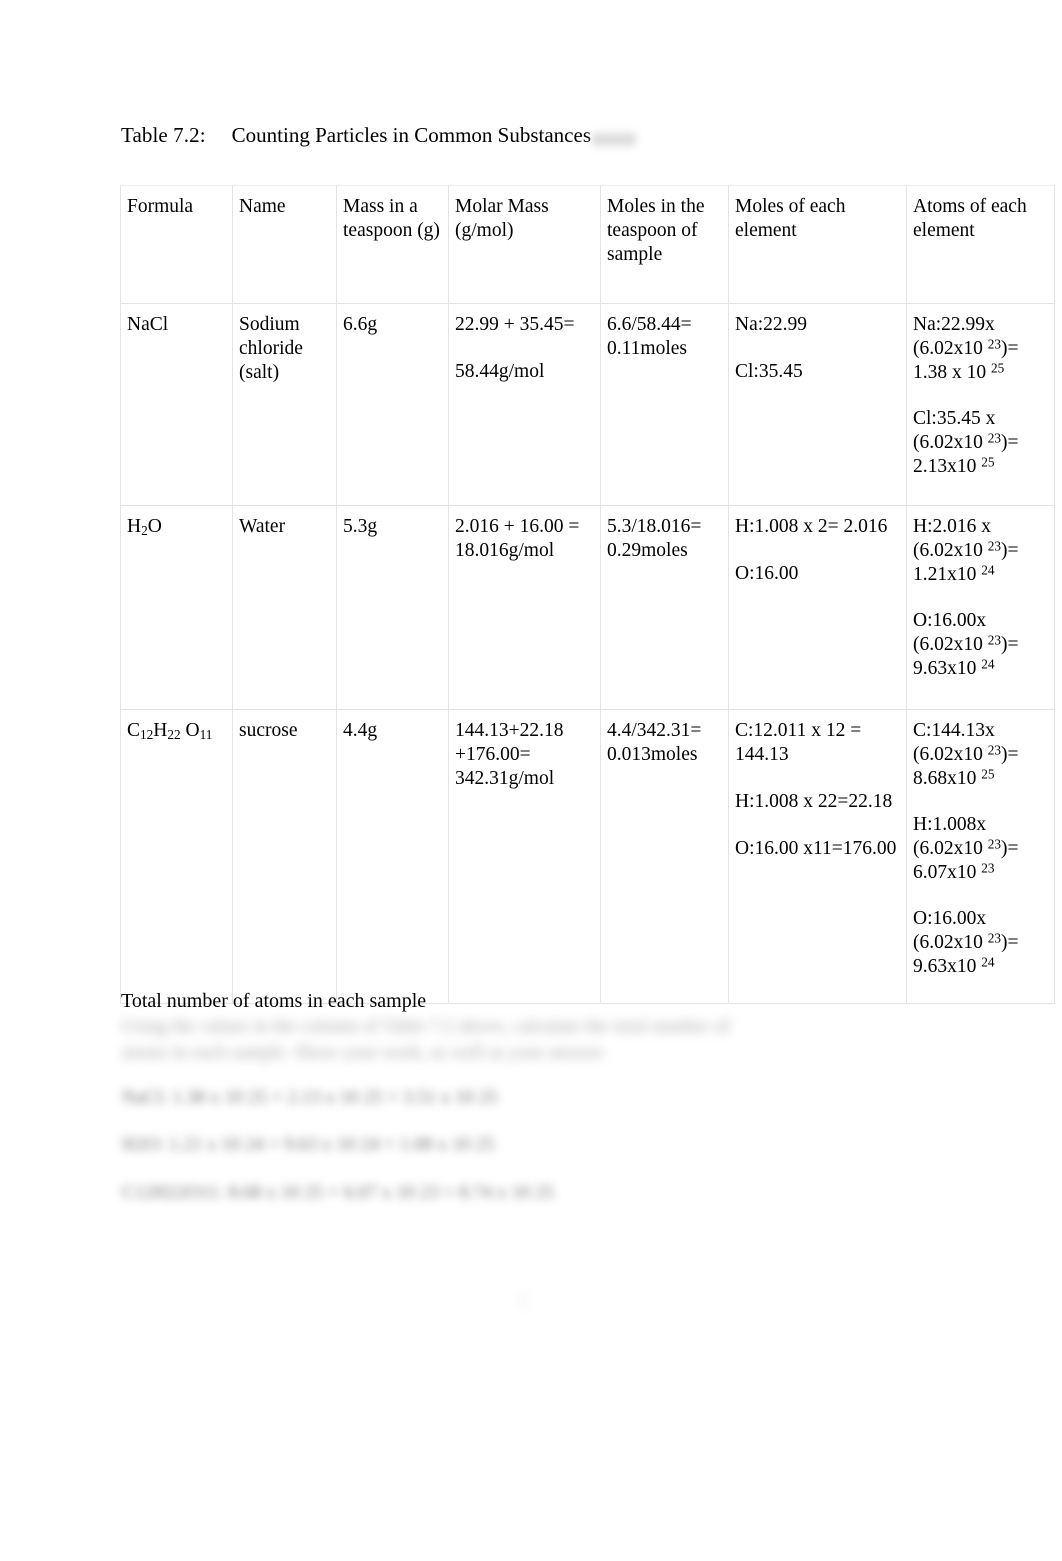  What do you see at coordinates (524, 856) in the screenshot?
I see `cell-molar-mass: 144.13+22.18 +176.00= 342.31g/mol` at bounding box center [524, 856].